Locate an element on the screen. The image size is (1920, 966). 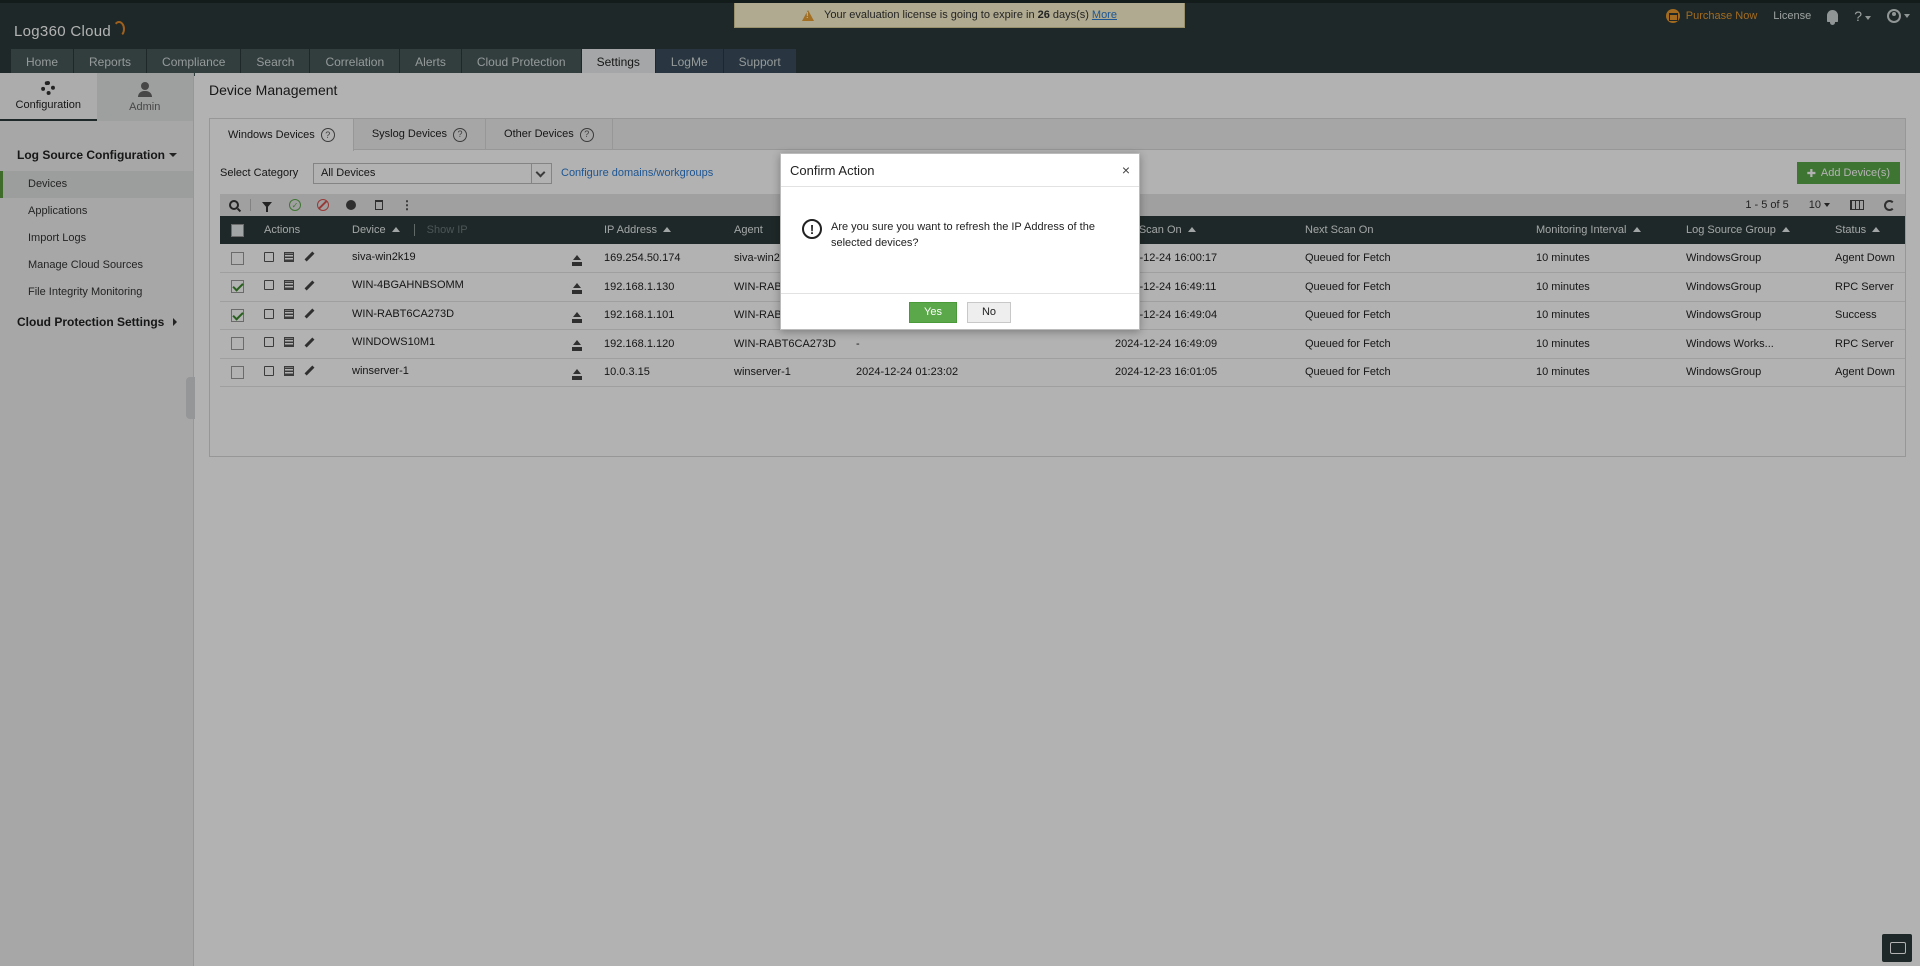
dialog-title: Confirm Action is located at coordinates (832, 170).